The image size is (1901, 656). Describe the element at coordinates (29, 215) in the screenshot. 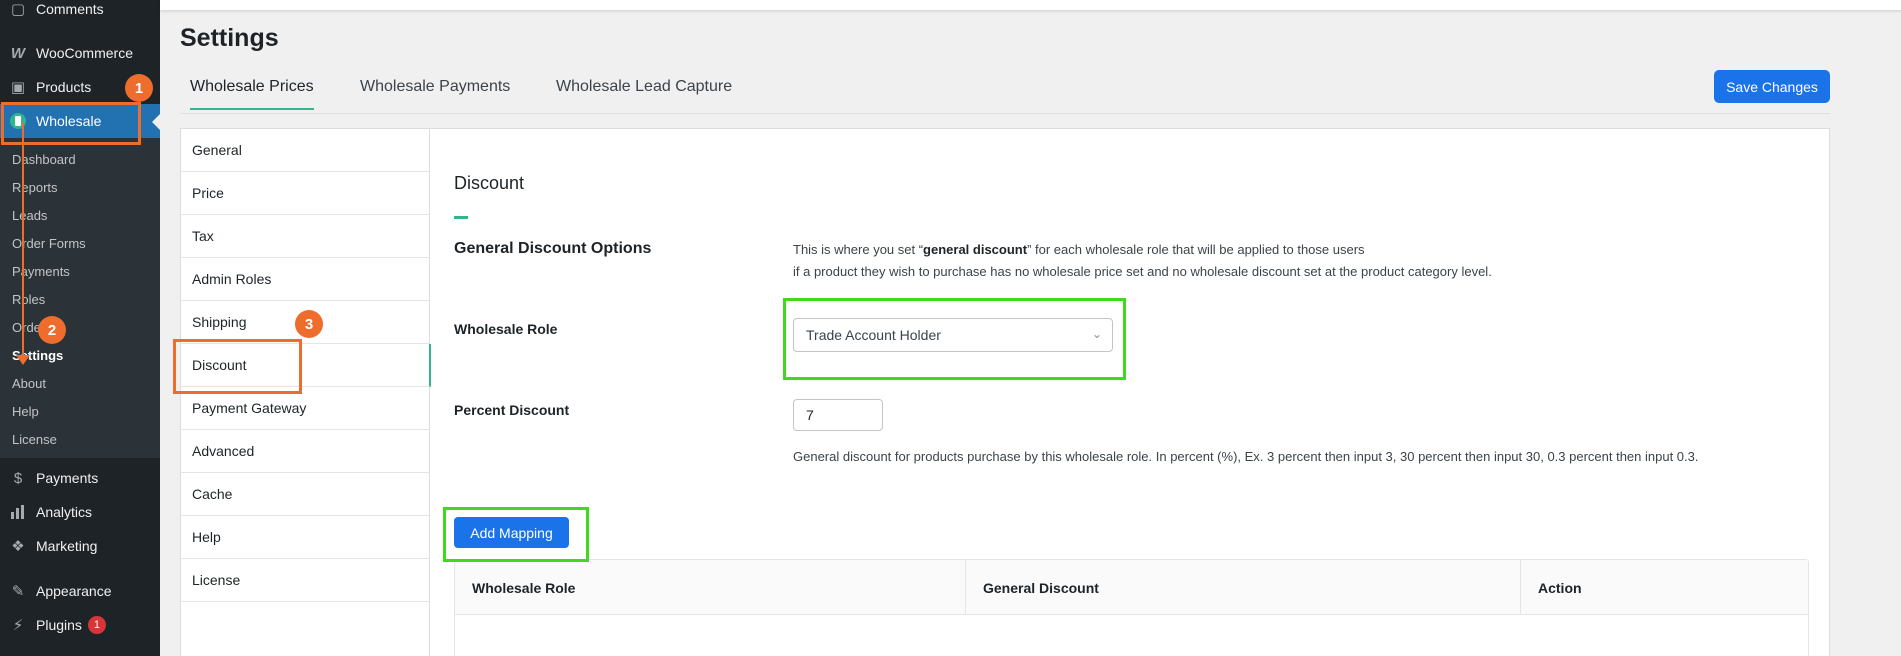

I see `submenu-leads: Leads` at that location.